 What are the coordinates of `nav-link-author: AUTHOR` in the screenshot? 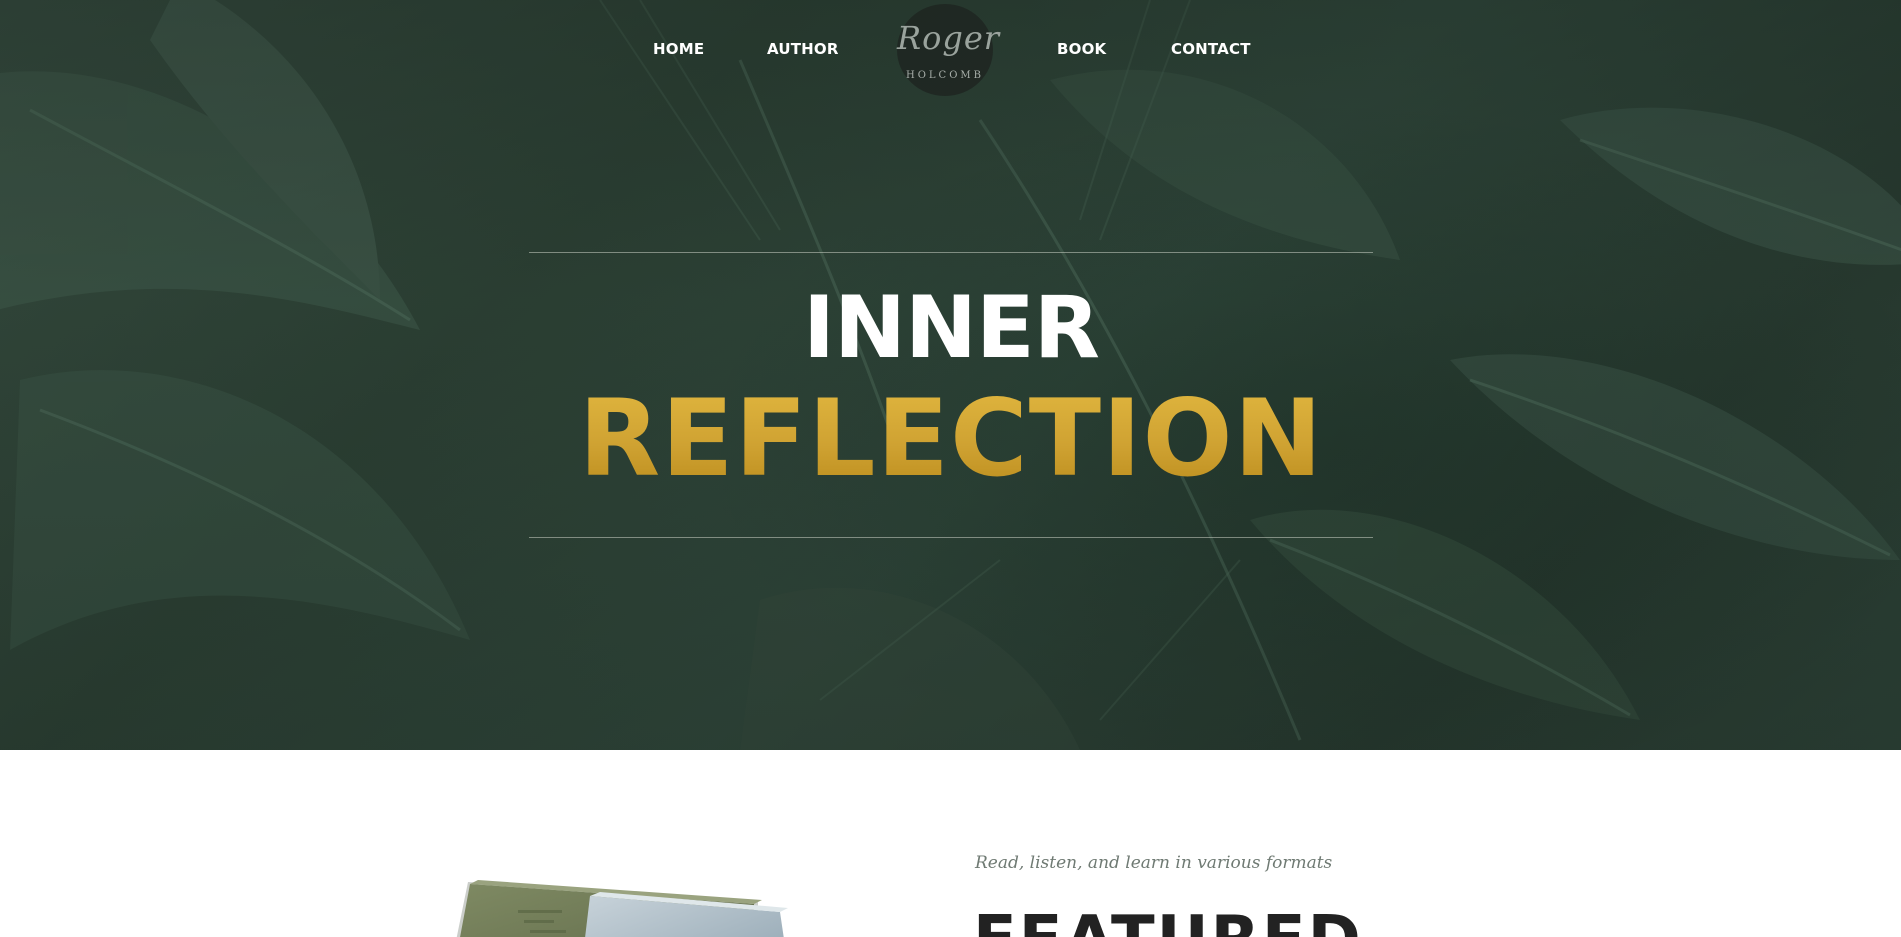 It's located at (803, 49).